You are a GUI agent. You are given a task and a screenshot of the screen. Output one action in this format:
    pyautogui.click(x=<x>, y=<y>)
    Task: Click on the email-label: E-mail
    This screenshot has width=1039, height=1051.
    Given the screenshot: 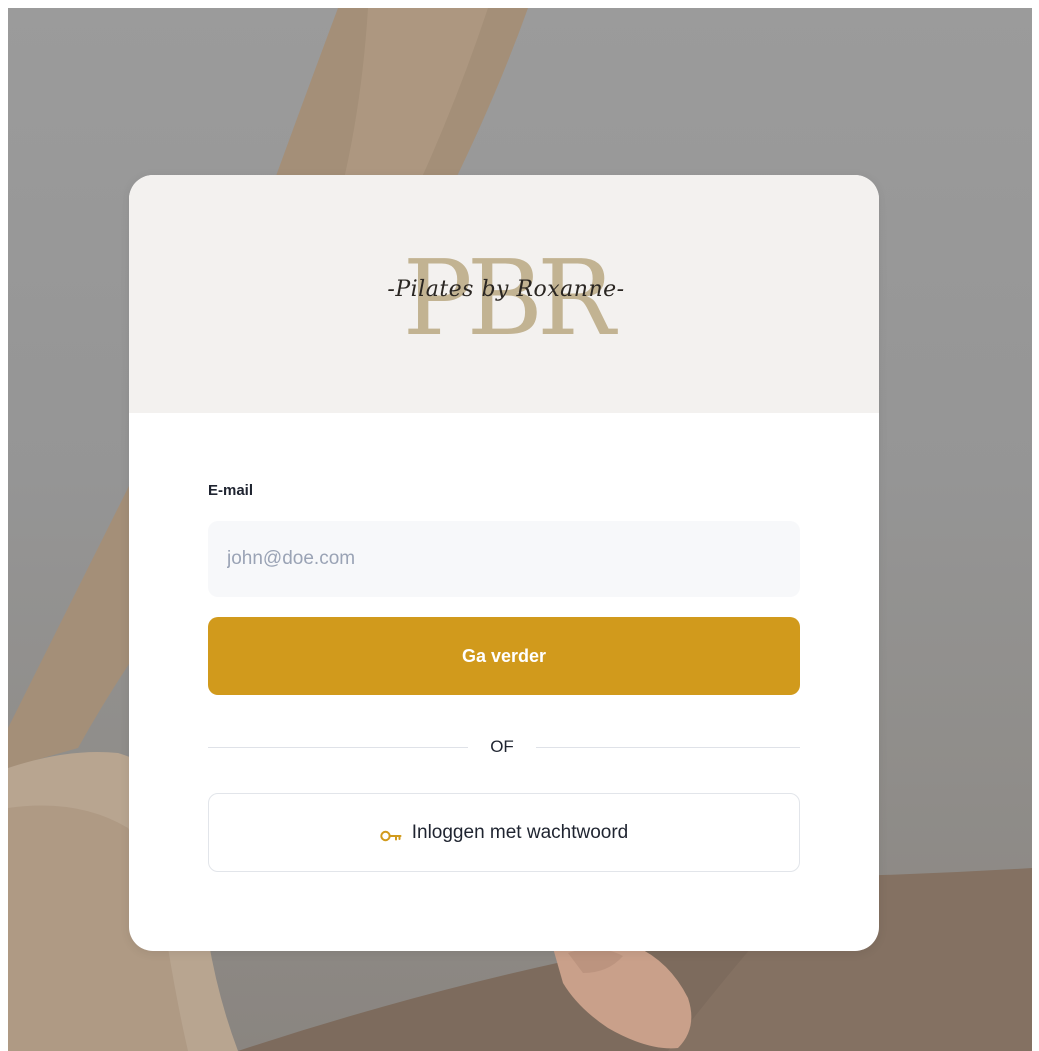 What is the action you would take?
    pyautogui.click(x=231, y=490)
    